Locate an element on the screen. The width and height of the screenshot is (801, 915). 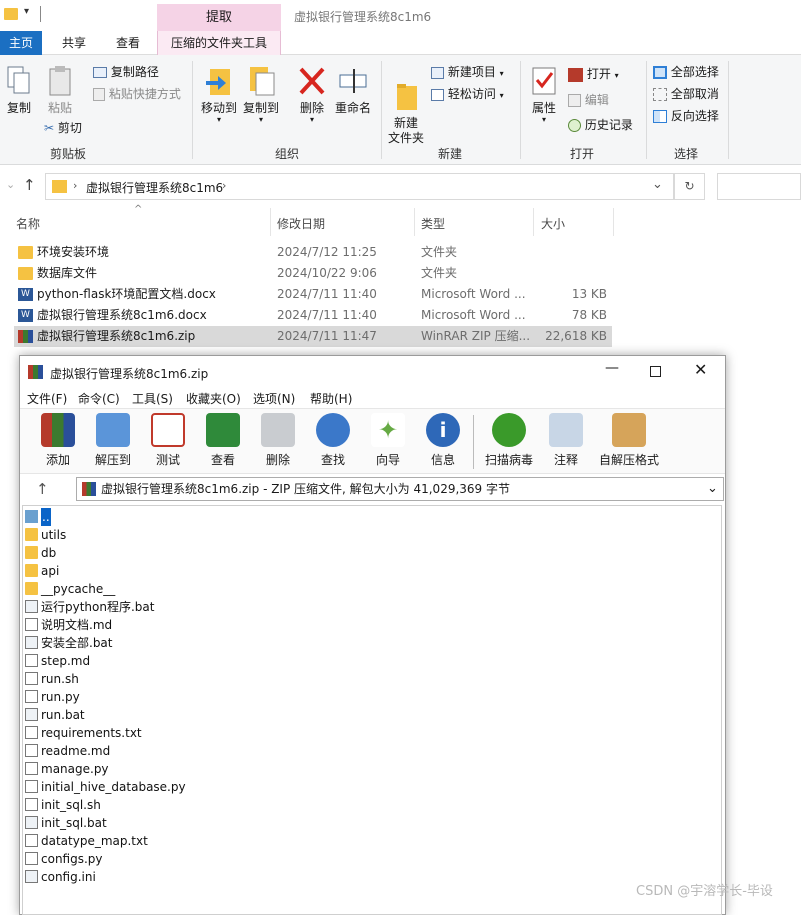
scan-virus-button: 扫描病毒 is located at coordinates (509, 440).